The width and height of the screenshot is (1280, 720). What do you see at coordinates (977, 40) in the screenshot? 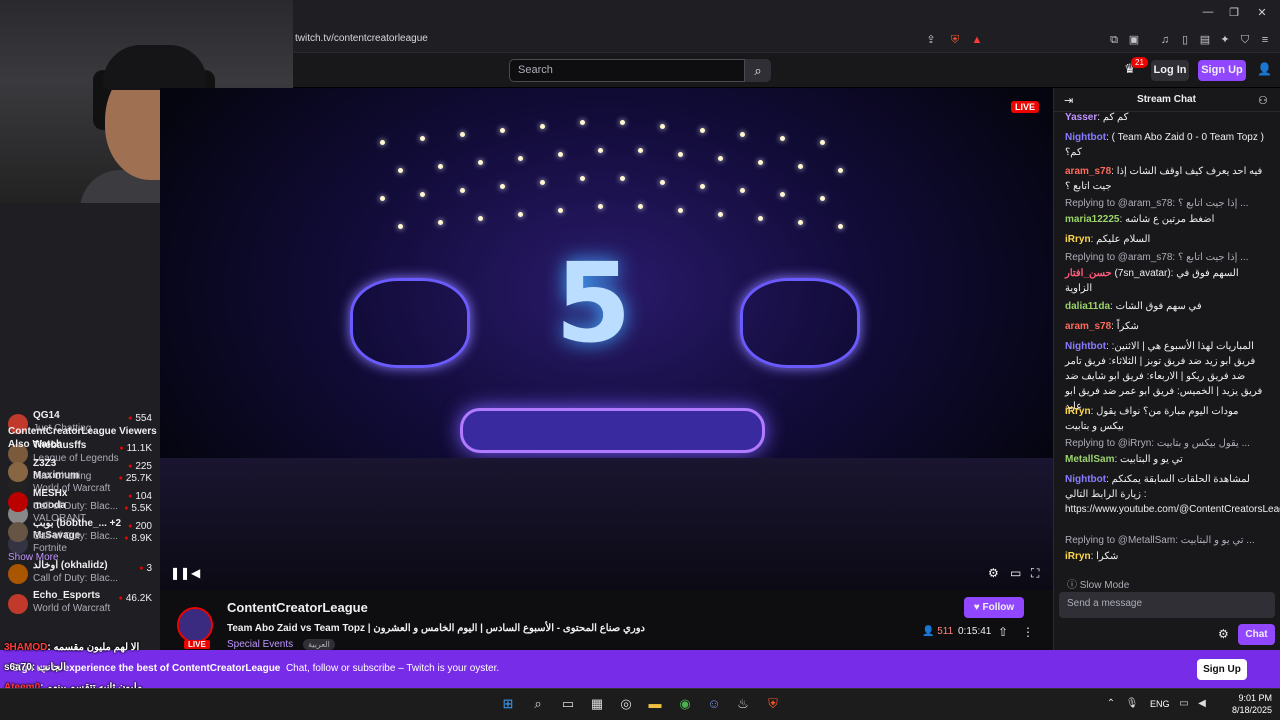
I see `brave-rewards-icon: ▲` at bounding box center [977, 40].